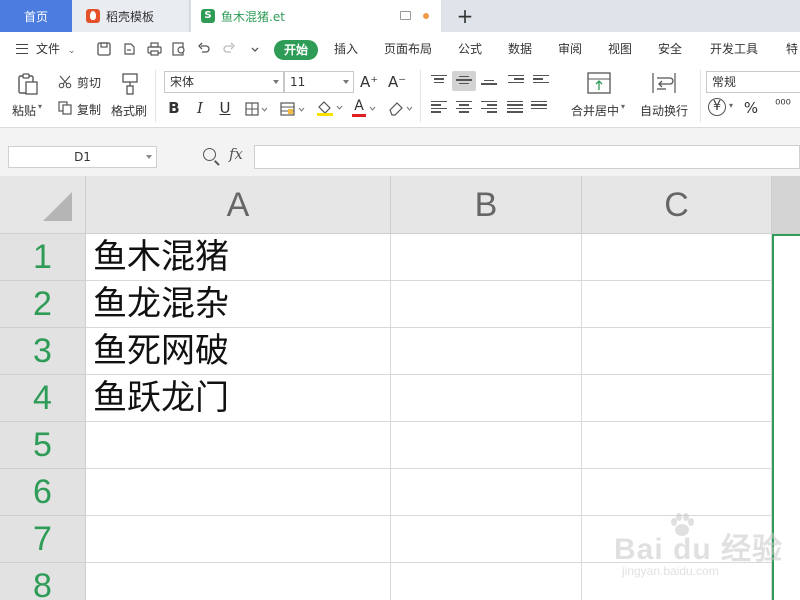 The width and height of the screenshot is (800, 600). Describe the element at coordinates (734, 49) in the screenshot. I see `tab-developer: 开发工具` at that location.